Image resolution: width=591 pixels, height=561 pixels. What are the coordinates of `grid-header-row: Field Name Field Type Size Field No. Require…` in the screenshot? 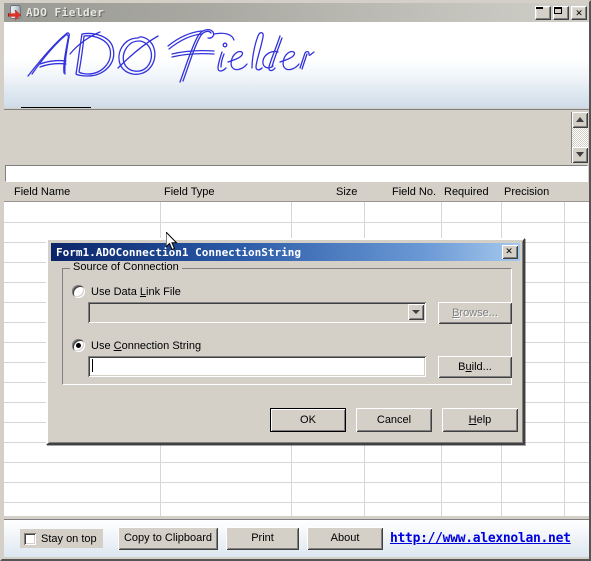 It's located at (296, 193).